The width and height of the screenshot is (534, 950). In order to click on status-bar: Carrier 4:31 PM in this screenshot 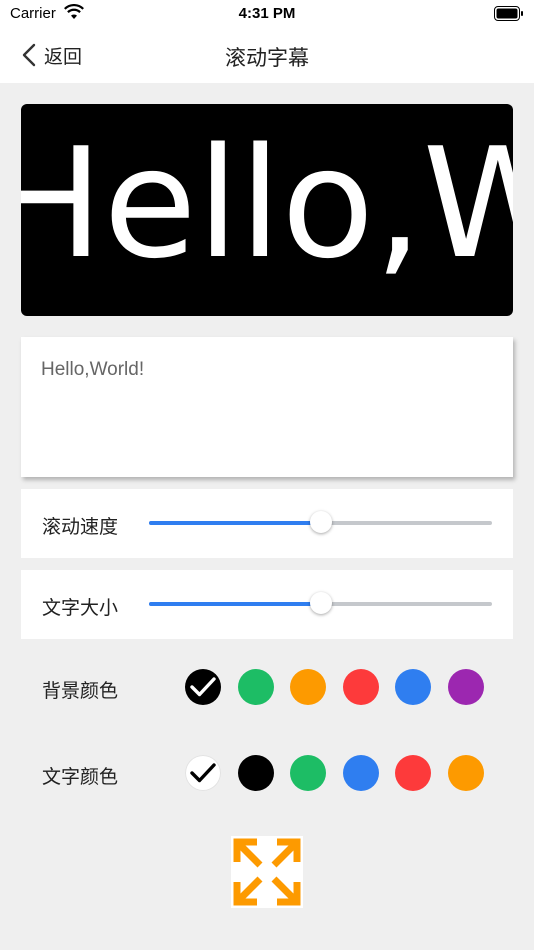, I will do `click(267, 14)`.